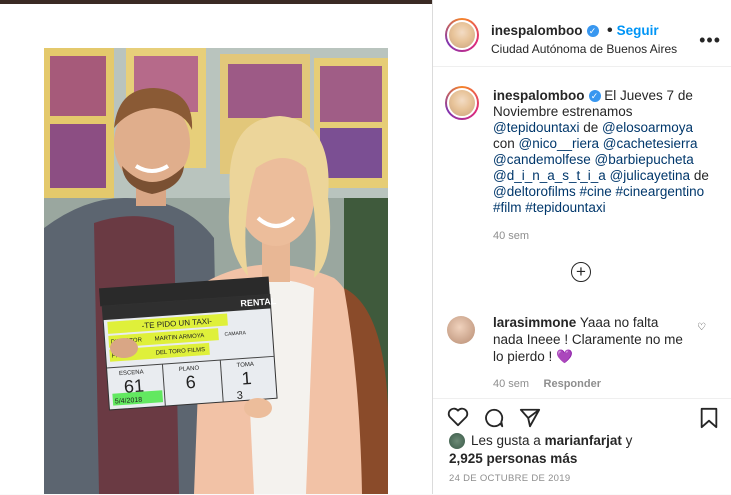 The image size is (731, 495). Describe the element at coordinates (506, 143) in the screenshot. I see `caption-text-segment: con` at that location.